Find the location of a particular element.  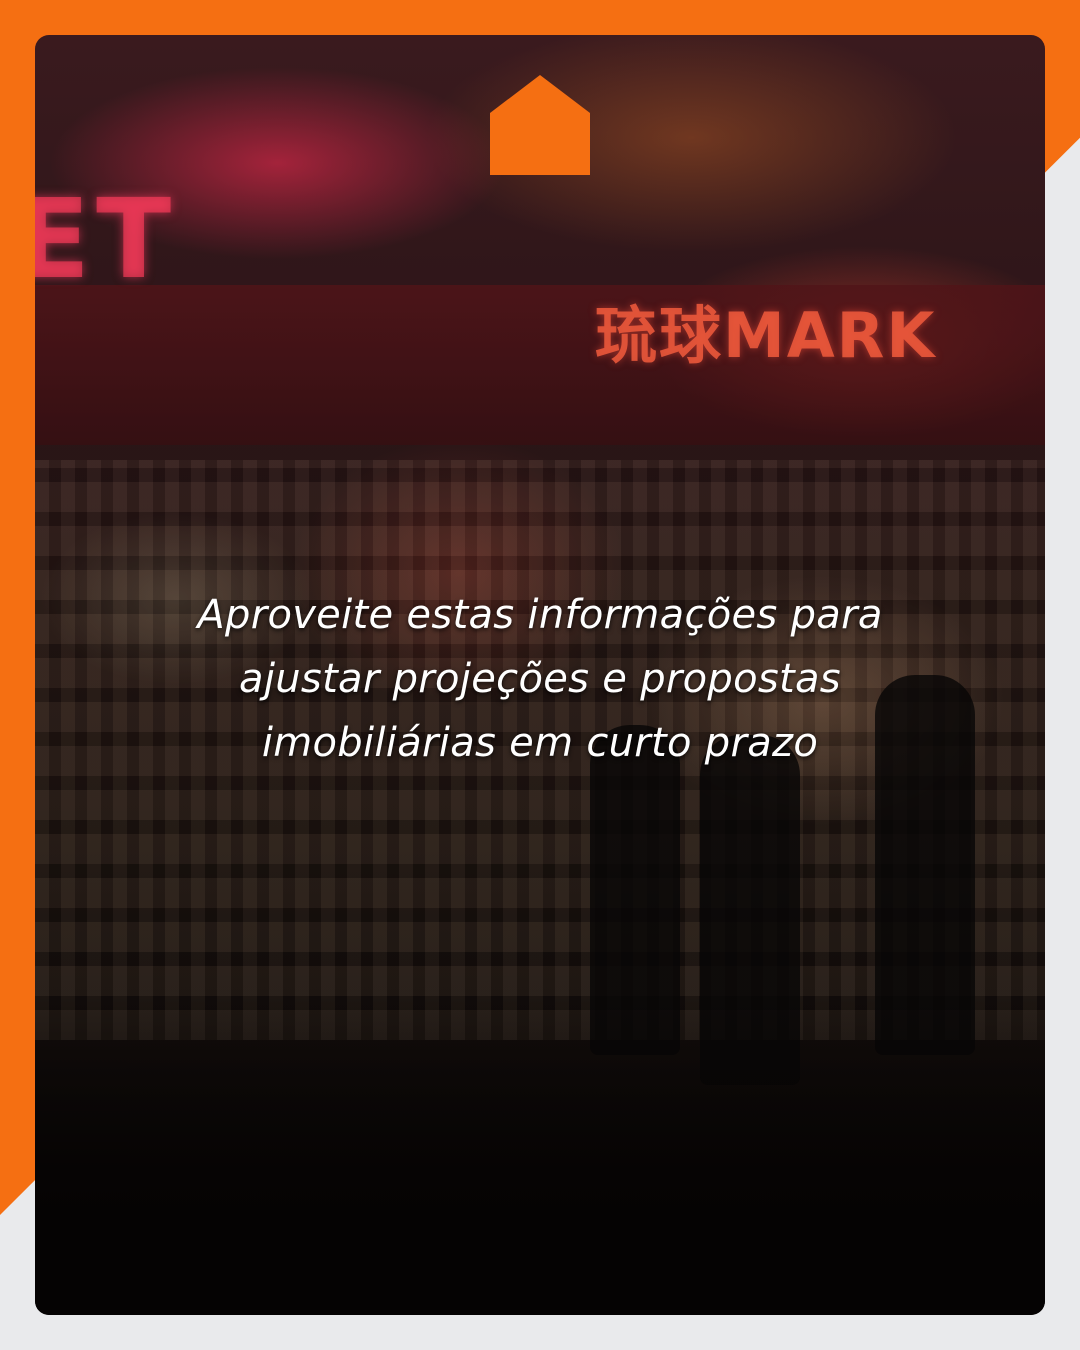

neon-sign-text: ET is located at coordinates (106, 239).